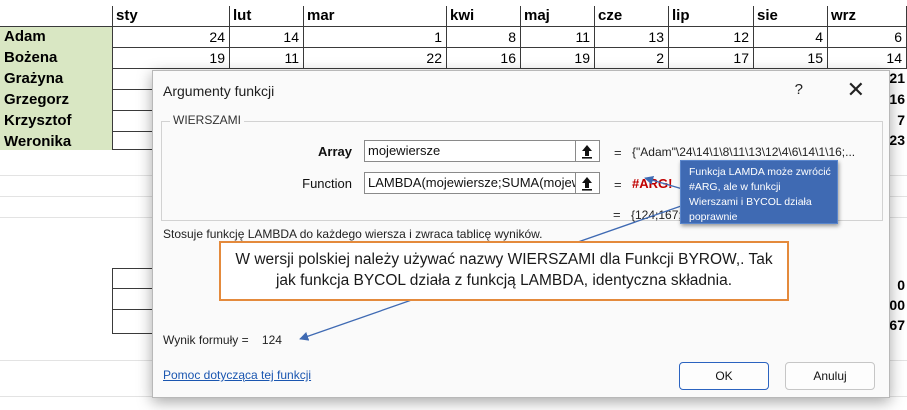  What do you see at coordinates (375, 58) in the screenshot?
I see `value-cell: 22` at bounding box center [375, 58].